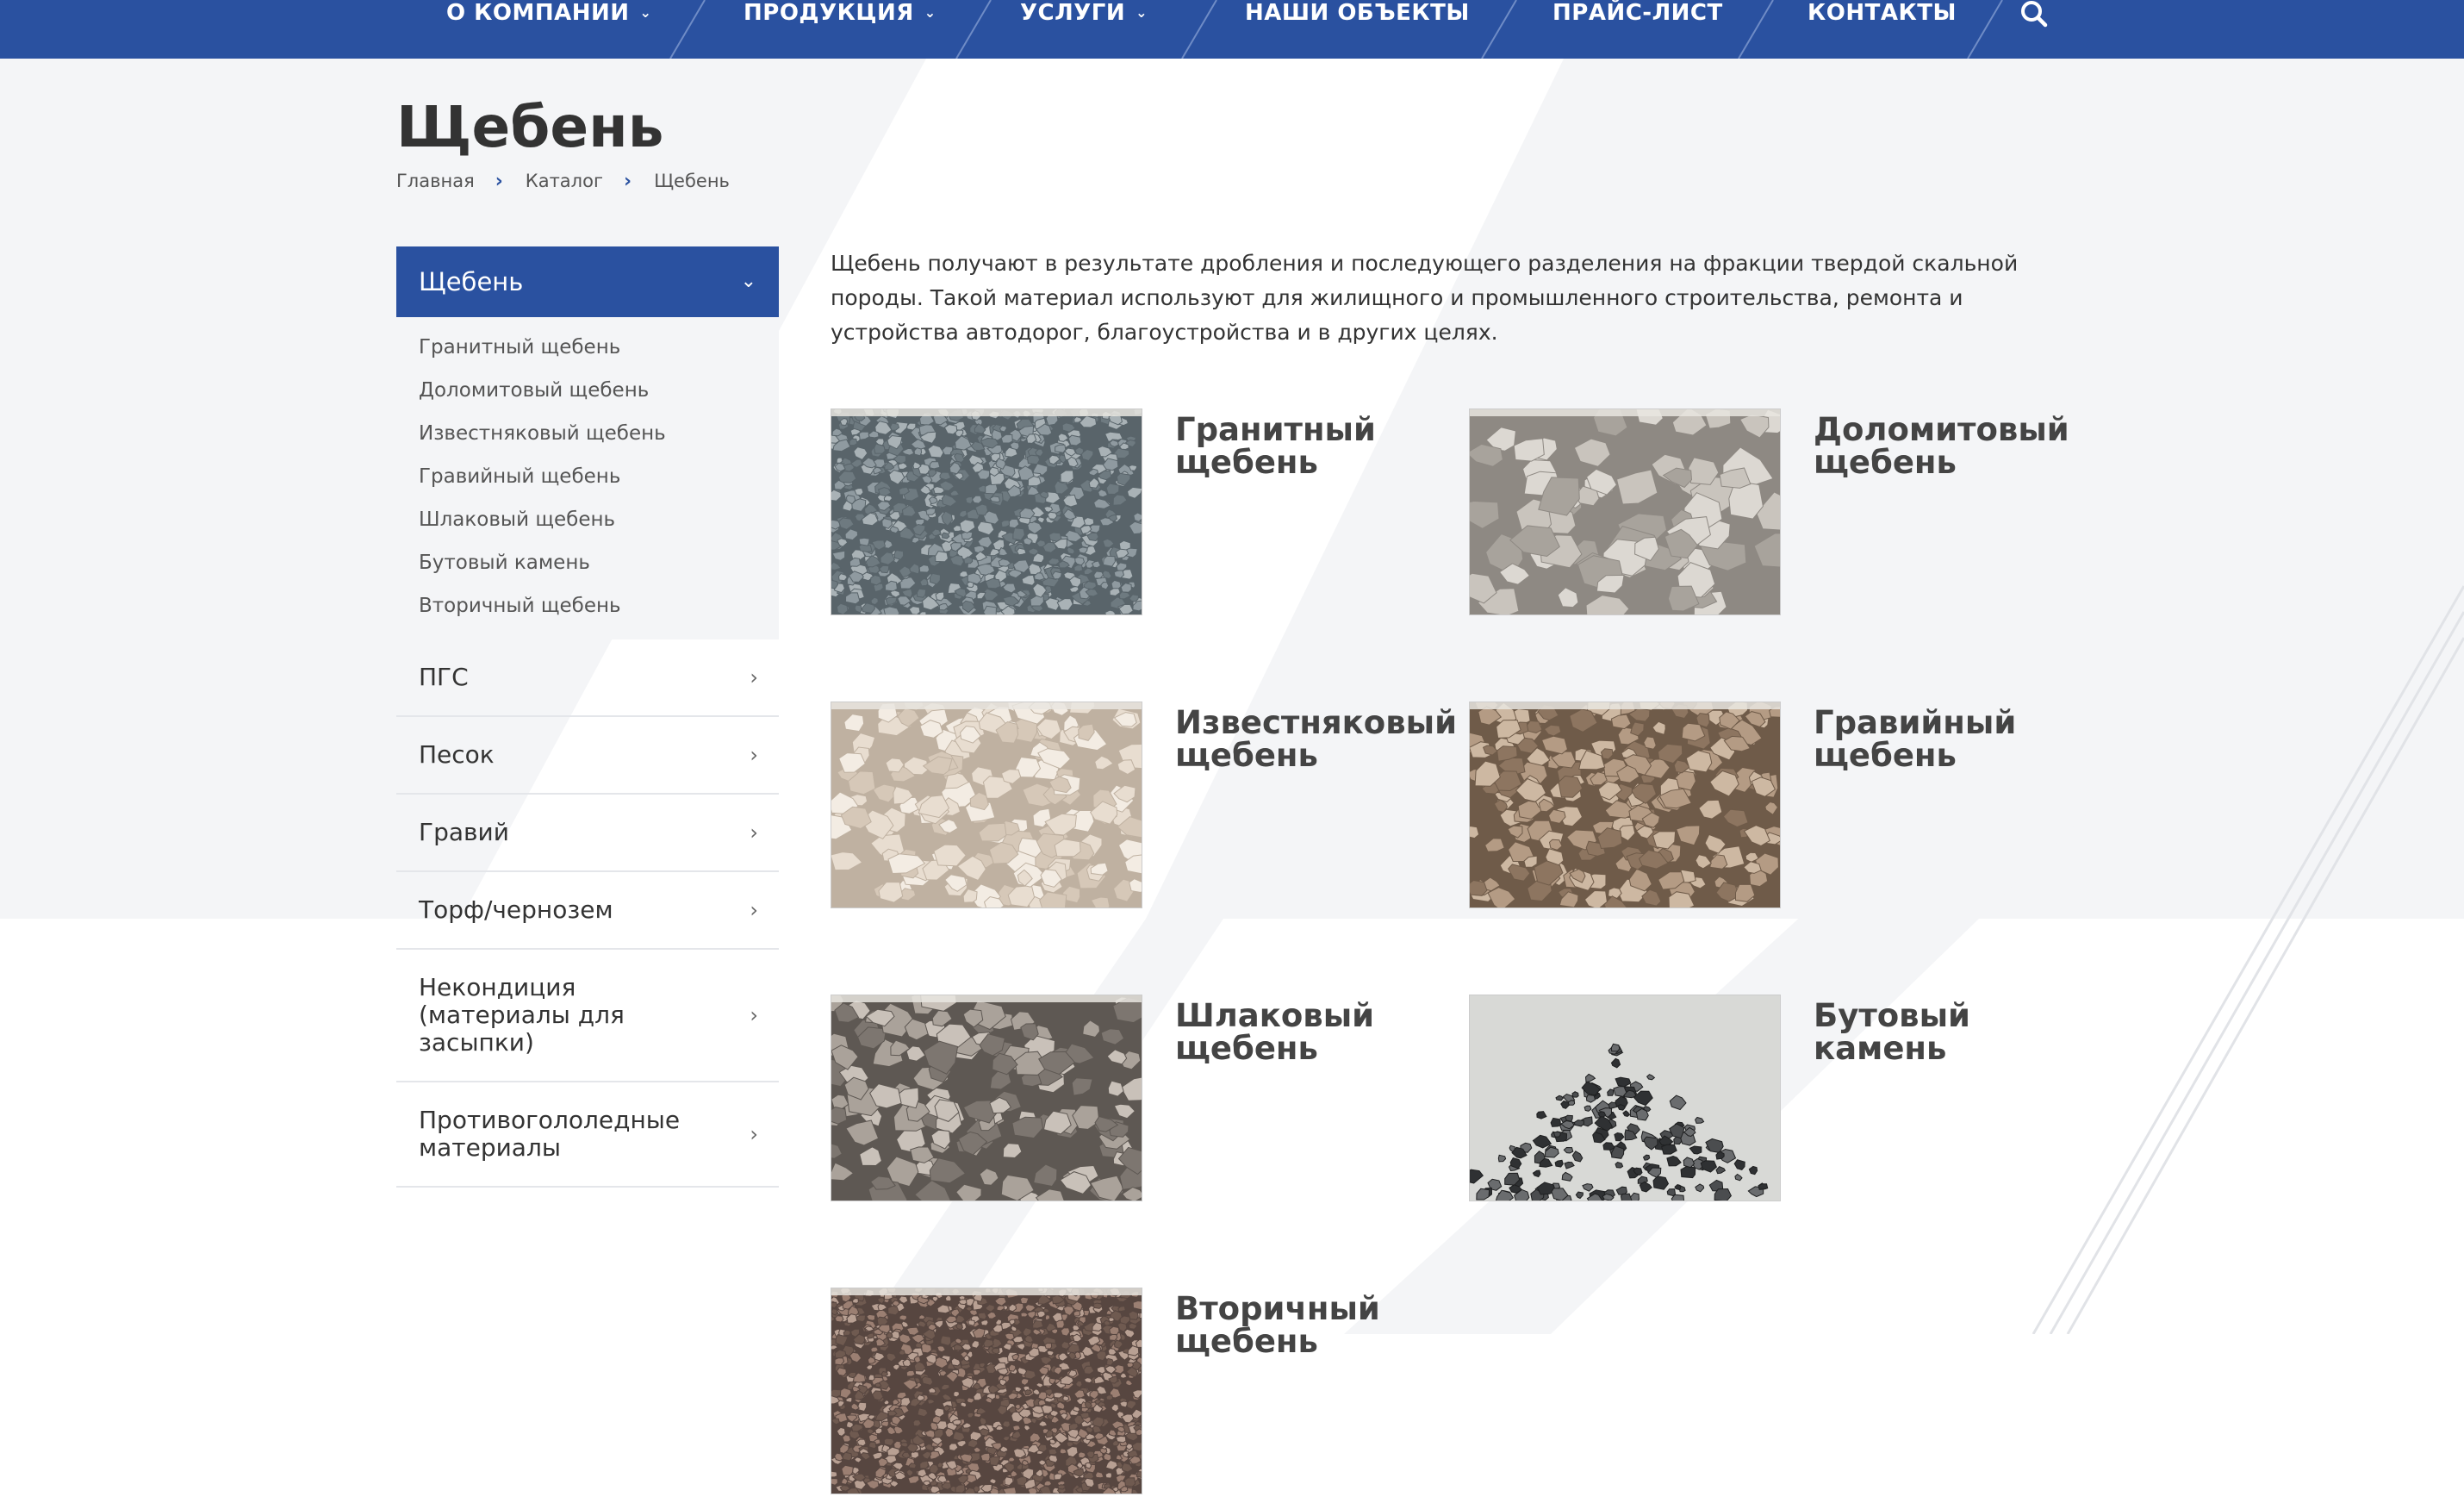 The image size is (2464, 1503). Describe the element at coordinates (1144, 809) in the screenshot. I see `product-card: Известняковый щебень` at that location.